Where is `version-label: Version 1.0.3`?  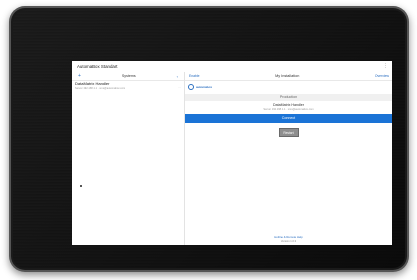
version-label: Version 1.0.3 is located at coordinates (288, 241).